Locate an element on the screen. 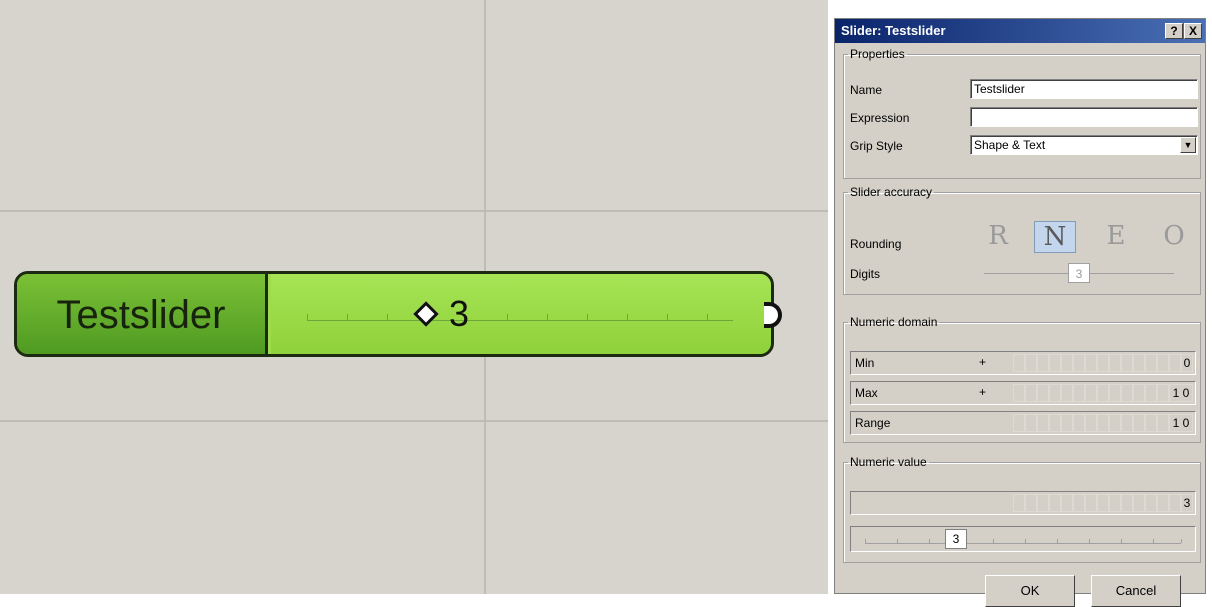 The image size is (1212, 607). chevron-down-icon: ▼ is located at coordinates (1188, 145).